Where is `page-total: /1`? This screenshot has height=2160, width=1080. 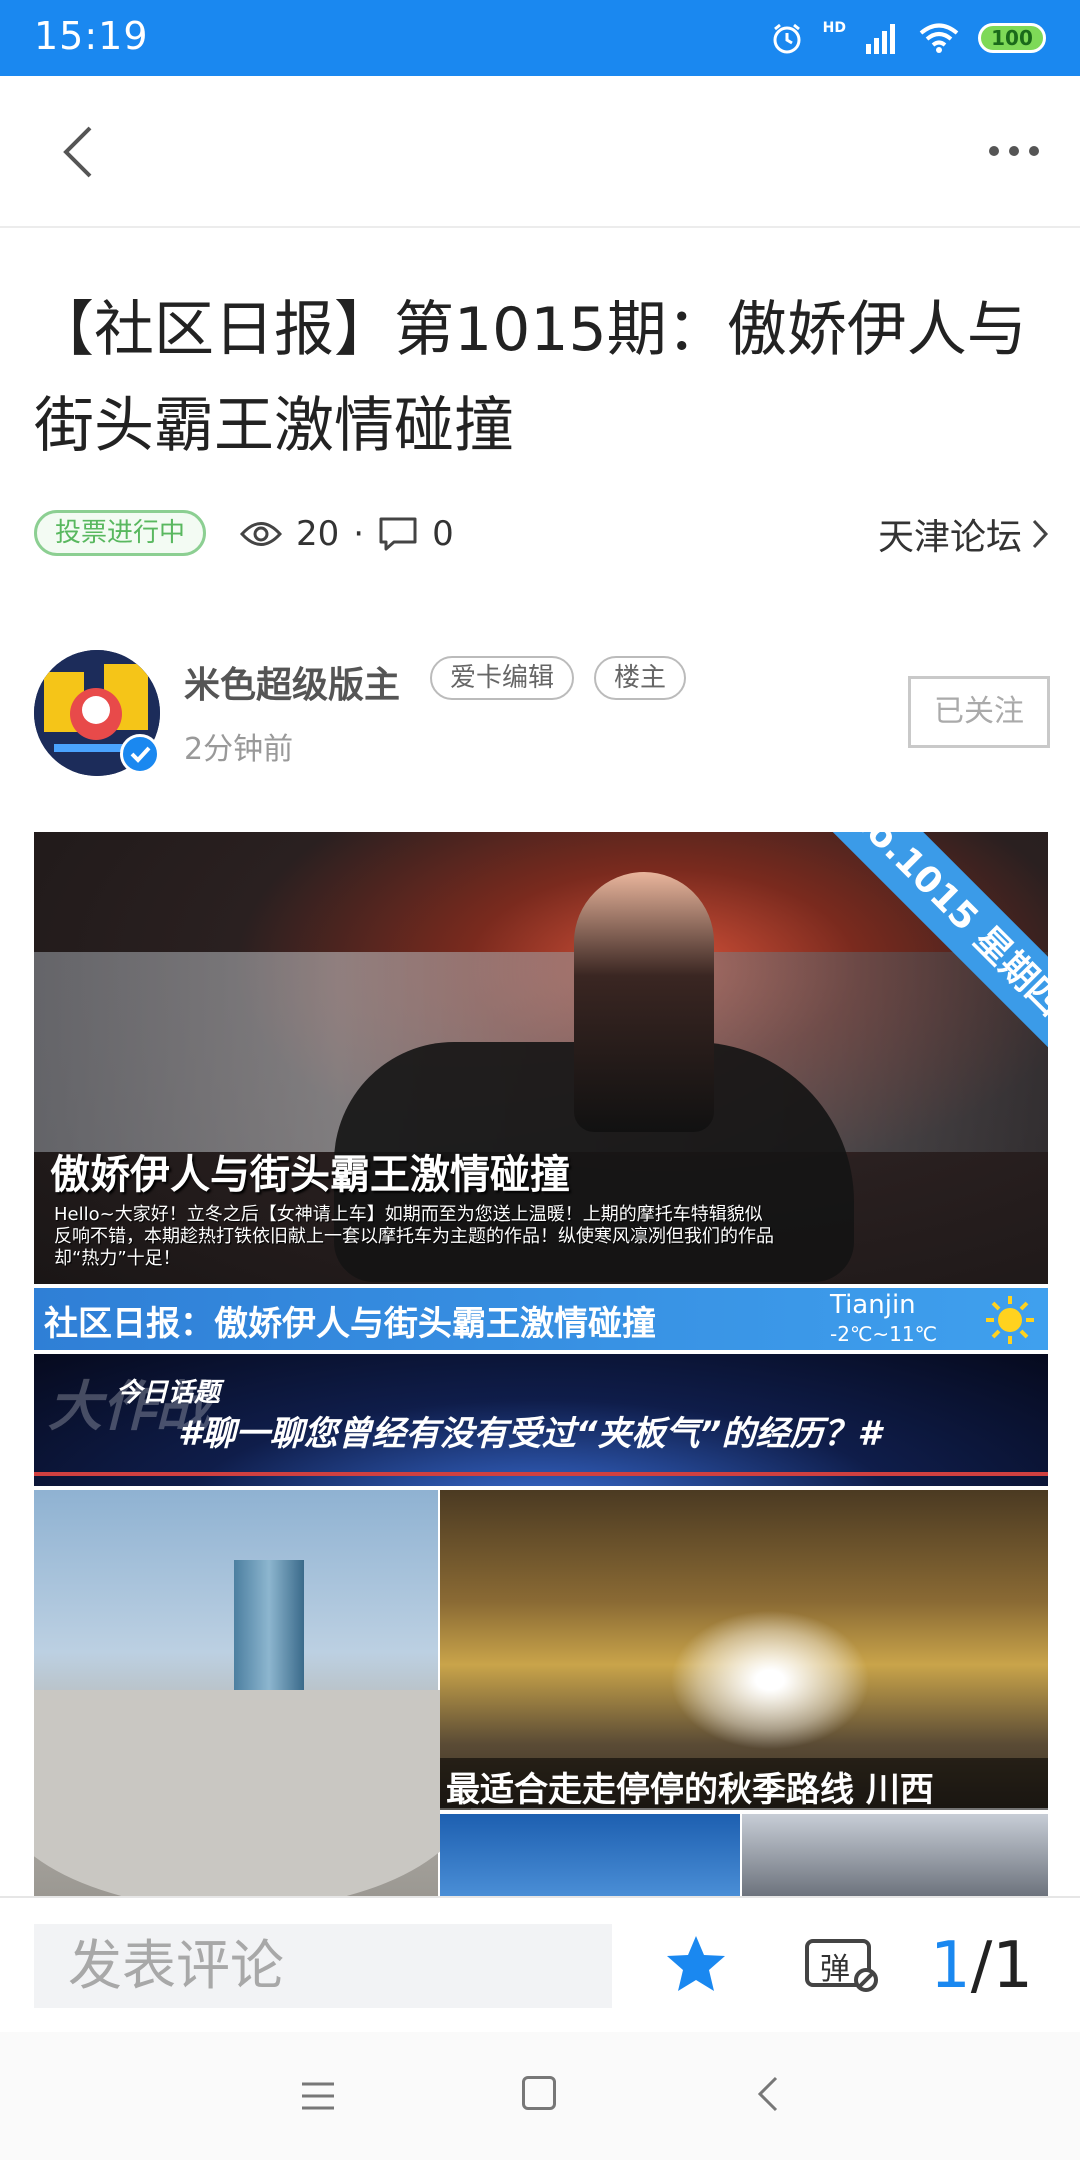 page-total: /1 is located at coordinates (1001, 1966).